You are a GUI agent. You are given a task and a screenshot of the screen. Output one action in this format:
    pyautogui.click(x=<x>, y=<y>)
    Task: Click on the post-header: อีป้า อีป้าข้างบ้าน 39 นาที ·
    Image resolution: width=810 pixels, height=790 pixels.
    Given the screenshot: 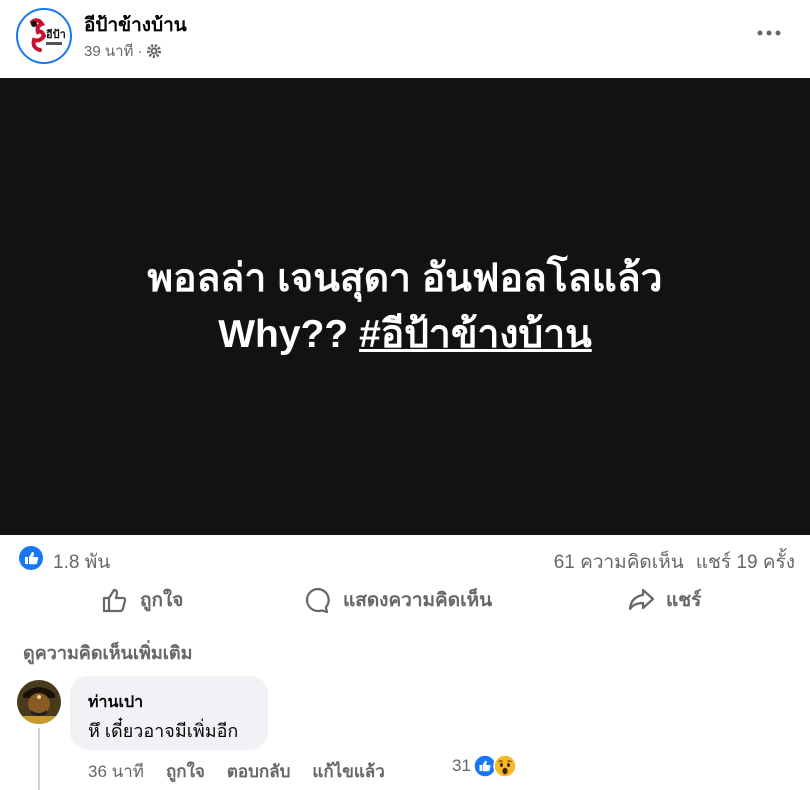 What is the action you would take?
    pyautogui.click(x=405, y=39)
    